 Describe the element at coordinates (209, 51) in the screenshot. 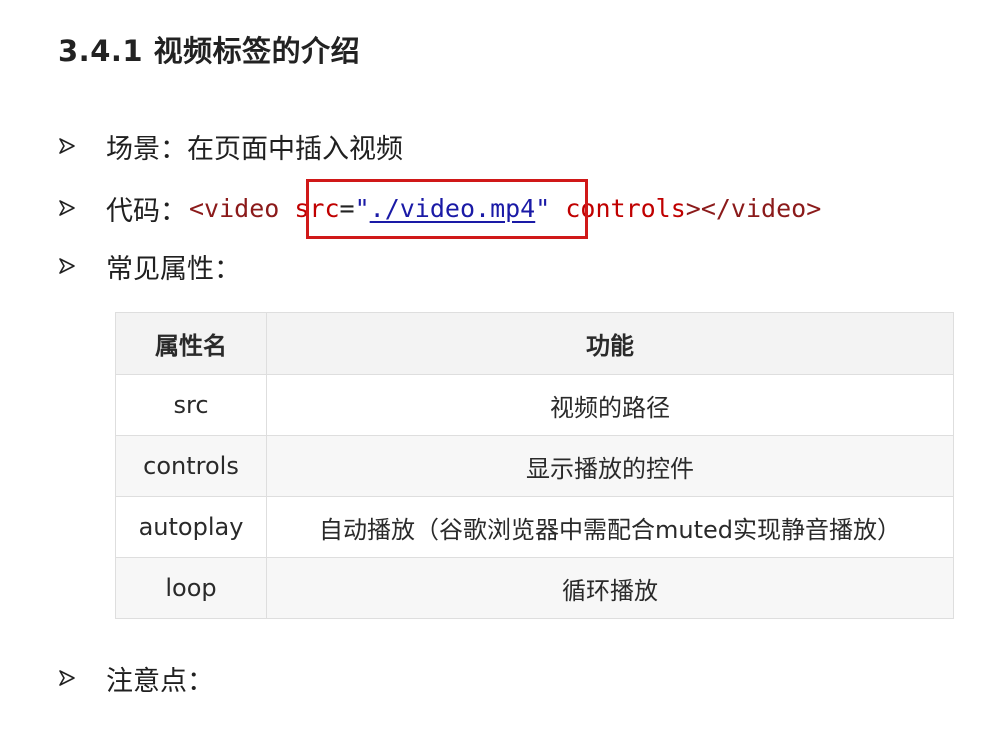

I see `section-heading: 3.4.1 视频标签的介绍` at that location.